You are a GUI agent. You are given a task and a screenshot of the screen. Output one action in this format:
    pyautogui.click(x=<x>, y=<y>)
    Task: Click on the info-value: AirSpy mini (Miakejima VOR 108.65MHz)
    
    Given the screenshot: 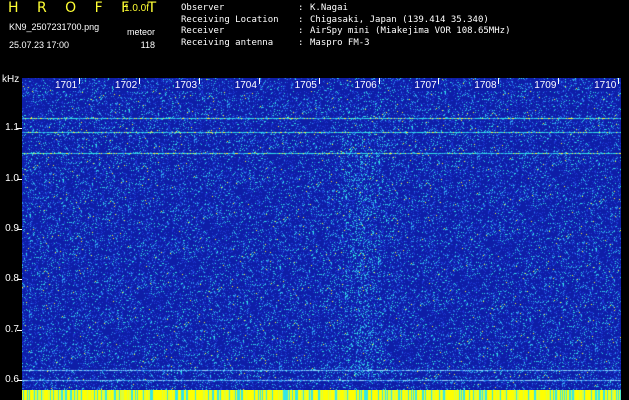 What is the action you would take?
    pyautogui.click(x=410, y=31)
    